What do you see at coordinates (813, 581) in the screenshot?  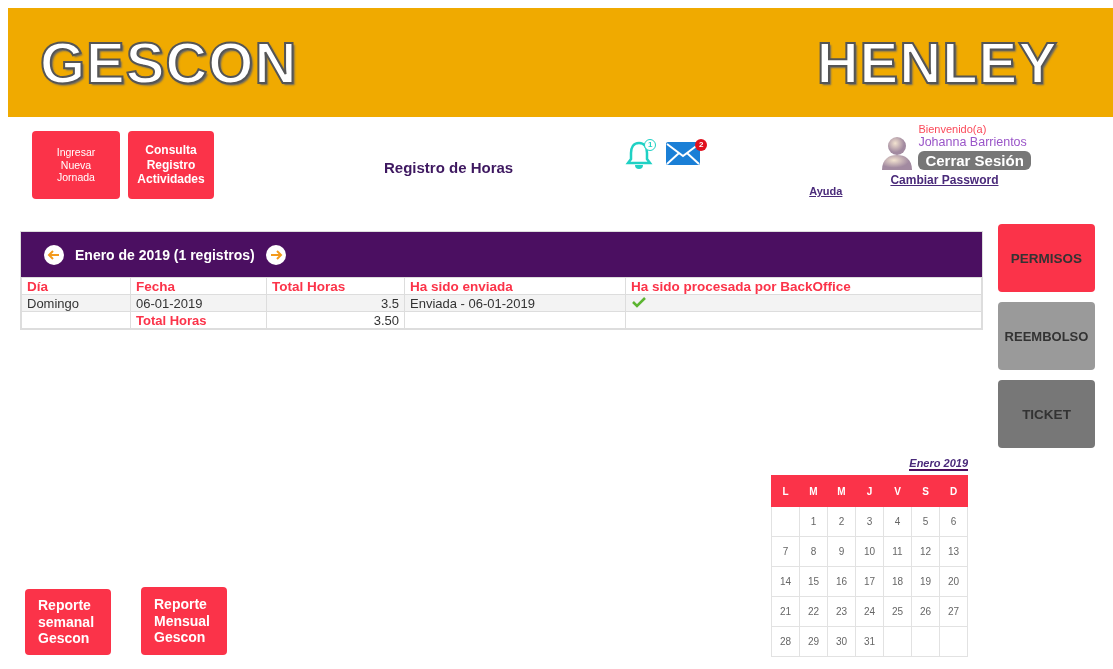 I see `calendar-day: 15` at bounding box center [813, 581].